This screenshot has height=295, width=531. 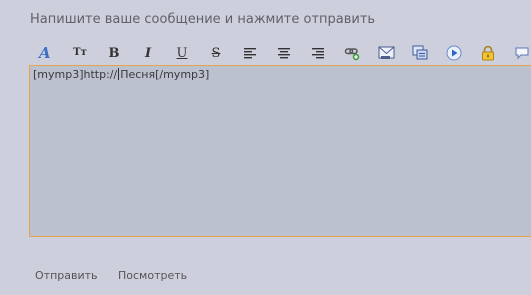 I want to click on link-icon, so click(x=352, y=53).